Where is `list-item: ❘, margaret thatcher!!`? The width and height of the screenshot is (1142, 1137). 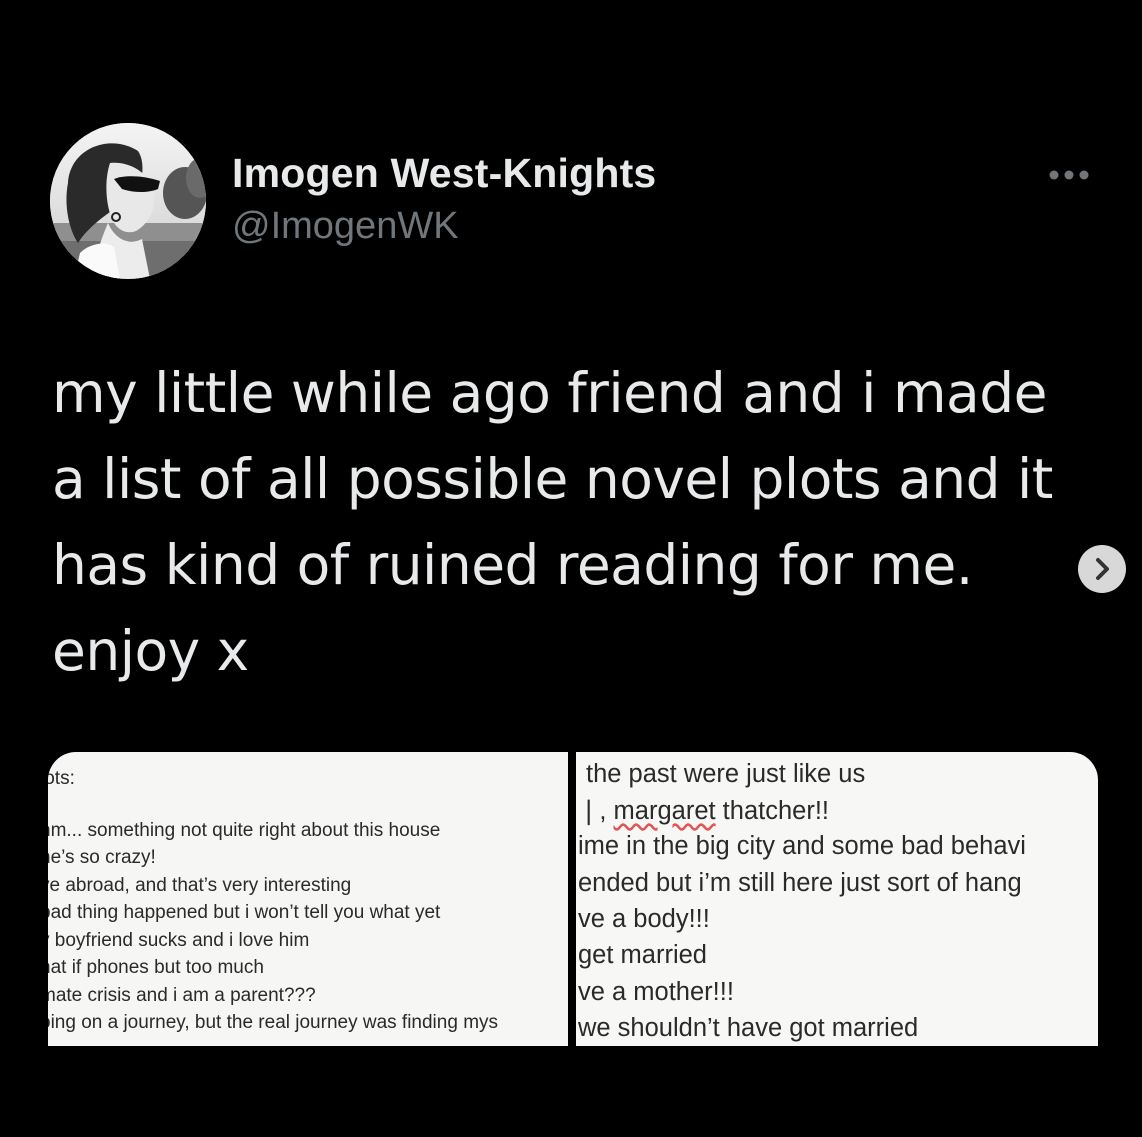 list-item: ❘, margaret thatcher!! is located at coordinates (703, 811).